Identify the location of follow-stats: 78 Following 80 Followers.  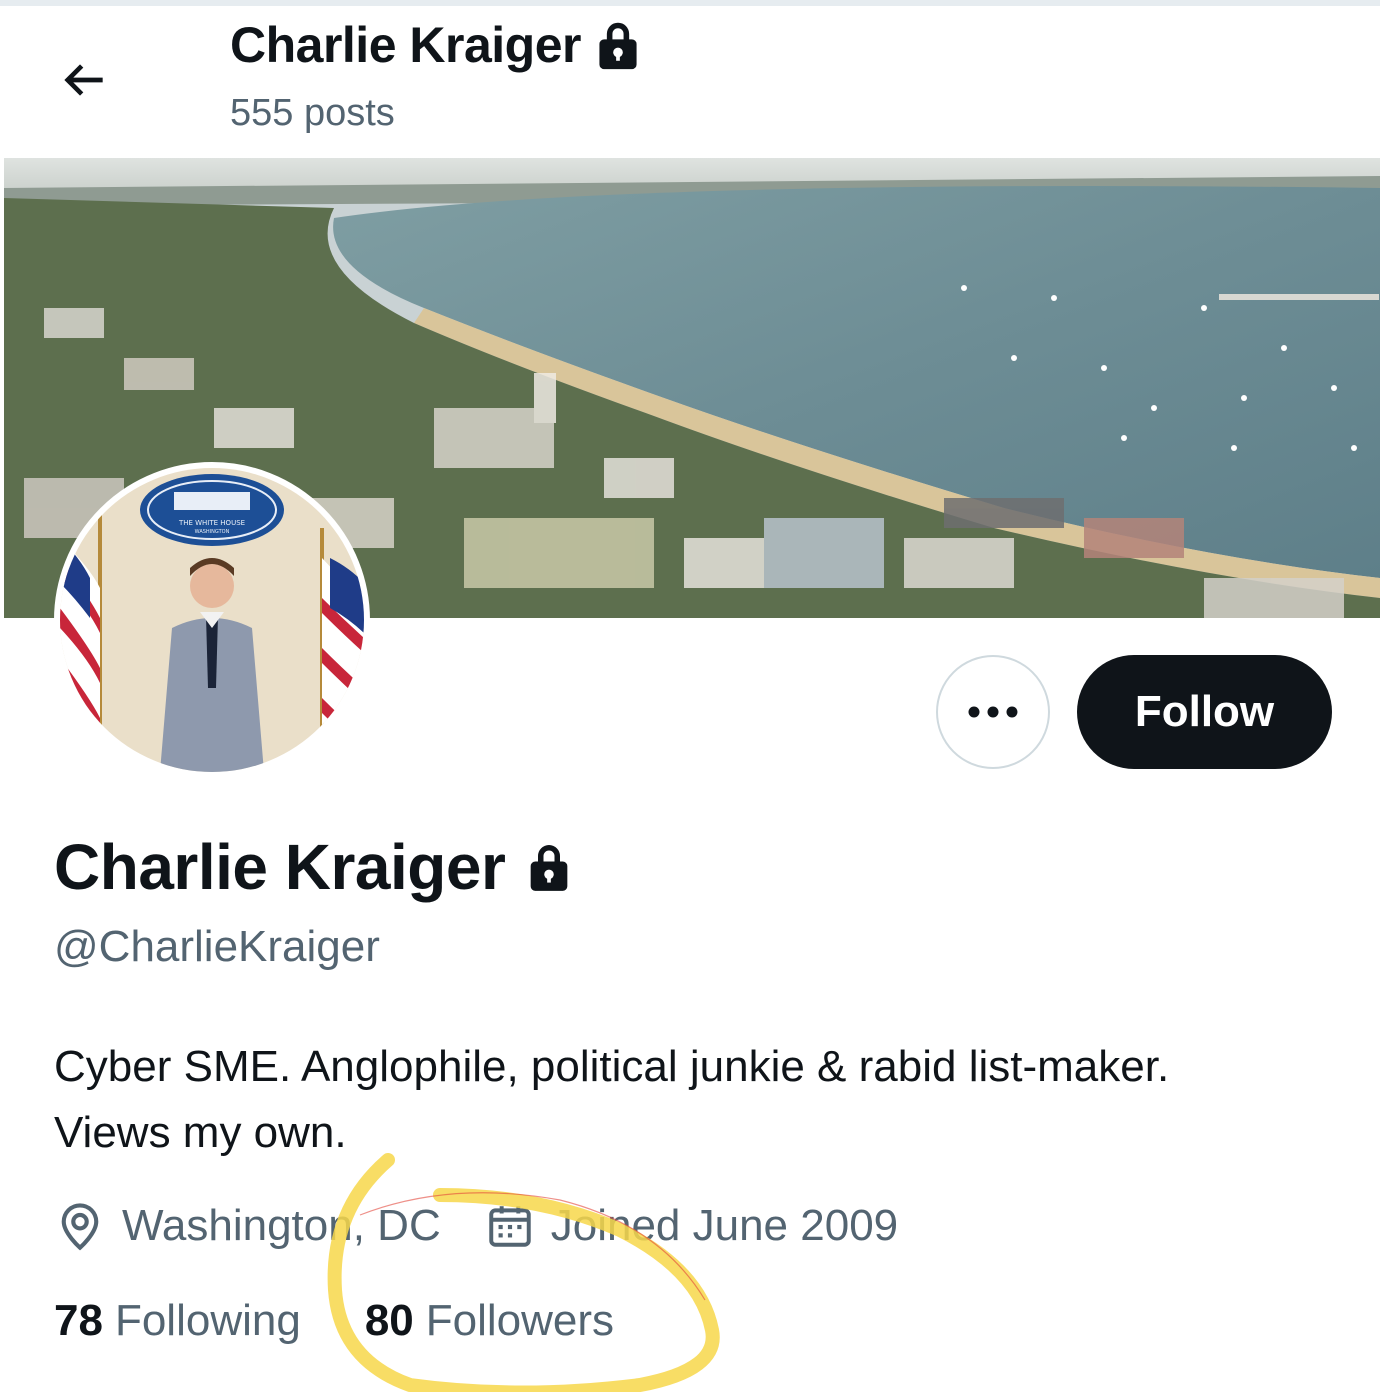
(334, 1321).